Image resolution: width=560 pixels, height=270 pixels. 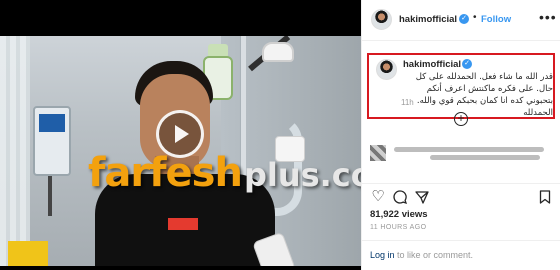 I want to click on caption-verified-icon: ✓, so click(x=467, y=64).